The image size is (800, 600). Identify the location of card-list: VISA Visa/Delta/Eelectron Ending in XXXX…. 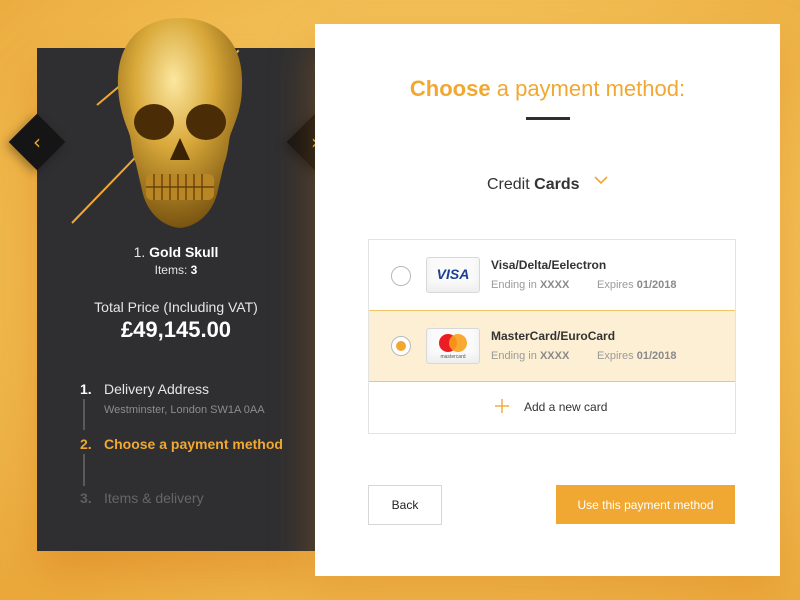
(552, 336).